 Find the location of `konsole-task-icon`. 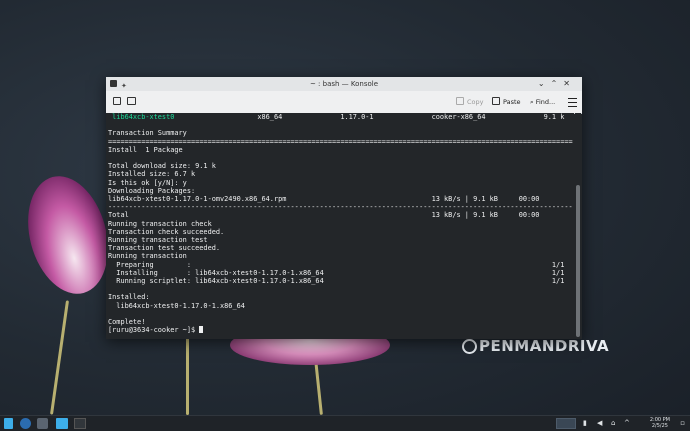

konsole-task-icon is located at coordinates (80, 423).